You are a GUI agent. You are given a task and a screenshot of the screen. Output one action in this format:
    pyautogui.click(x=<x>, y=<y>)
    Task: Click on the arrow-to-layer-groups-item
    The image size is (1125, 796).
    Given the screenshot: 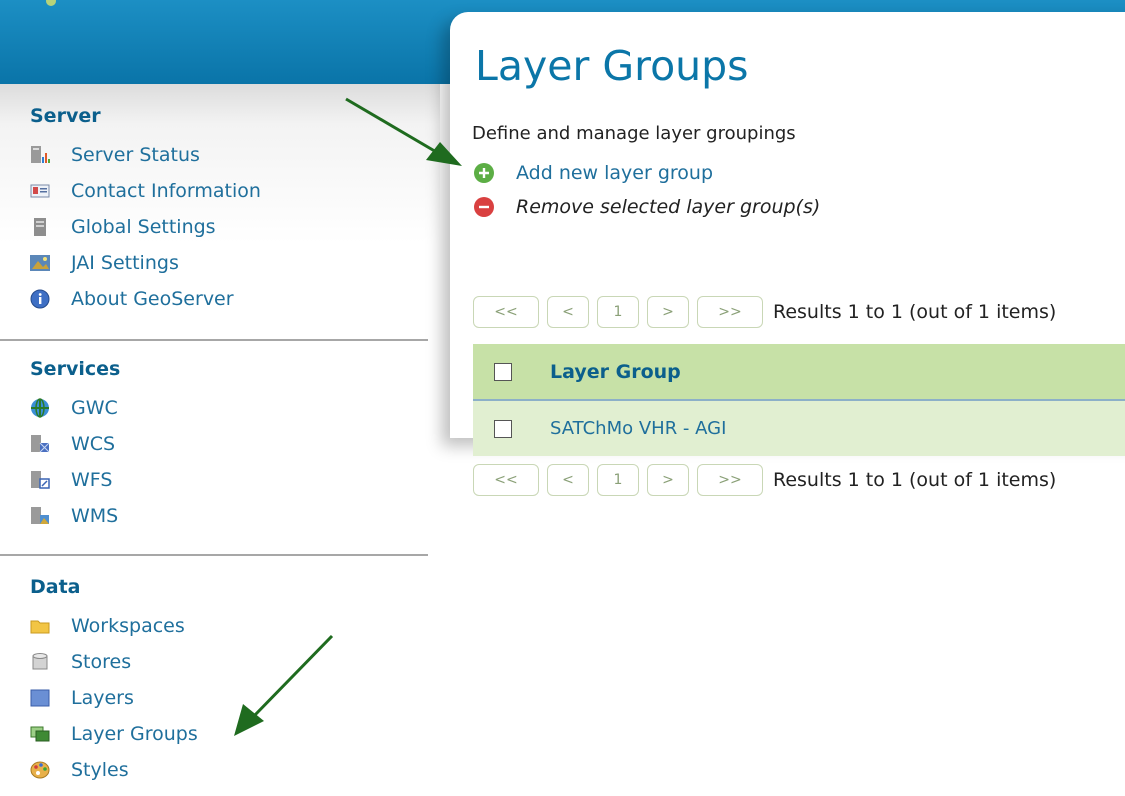 What is the action you would take?
    pyautogui.click(x=284, y=685)
    